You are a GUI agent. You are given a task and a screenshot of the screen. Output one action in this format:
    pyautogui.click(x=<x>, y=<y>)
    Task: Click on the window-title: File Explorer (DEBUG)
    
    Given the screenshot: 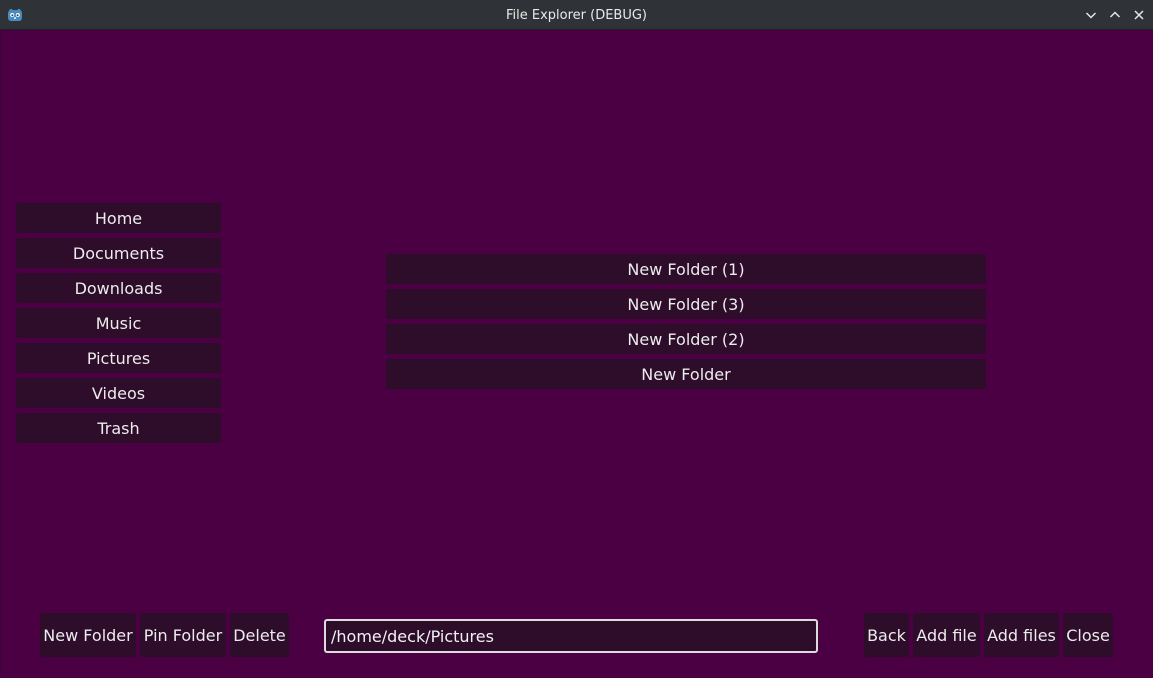 What is the action you would take?
    pyautogui.click(x=576, y=15)
    